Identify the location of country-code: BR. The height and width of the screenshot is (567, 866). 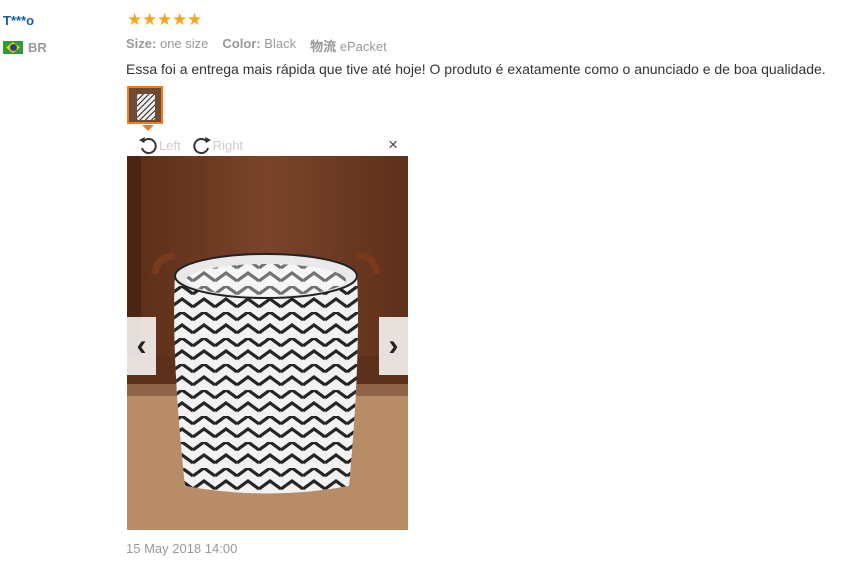
(37, 47).